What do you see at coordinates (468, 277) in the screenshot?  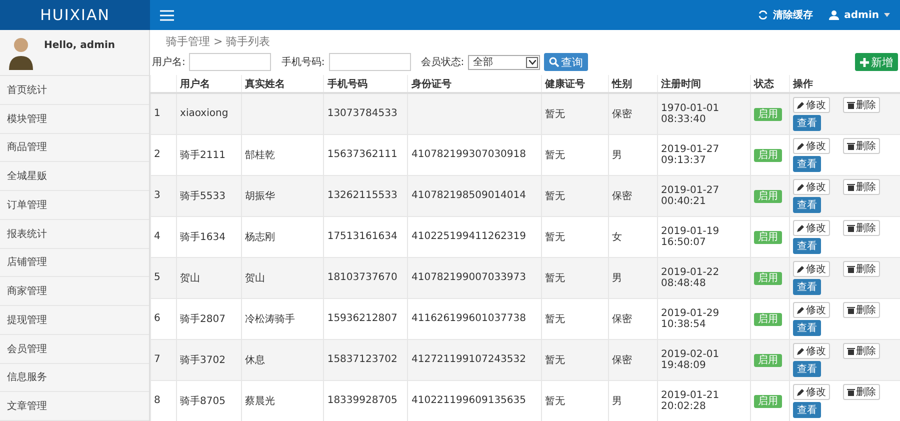 I see `table-cell: 410782199007033973` at bounding box center [468, 277].